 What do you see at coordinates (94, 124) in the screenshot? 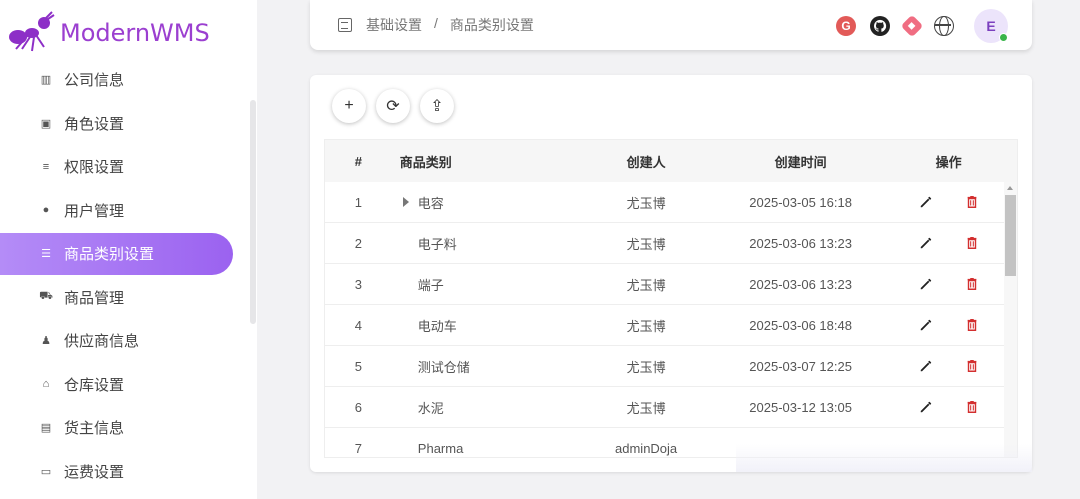
I see `sidebar-item-label: 角色设置` at bounding box center [94, 124].